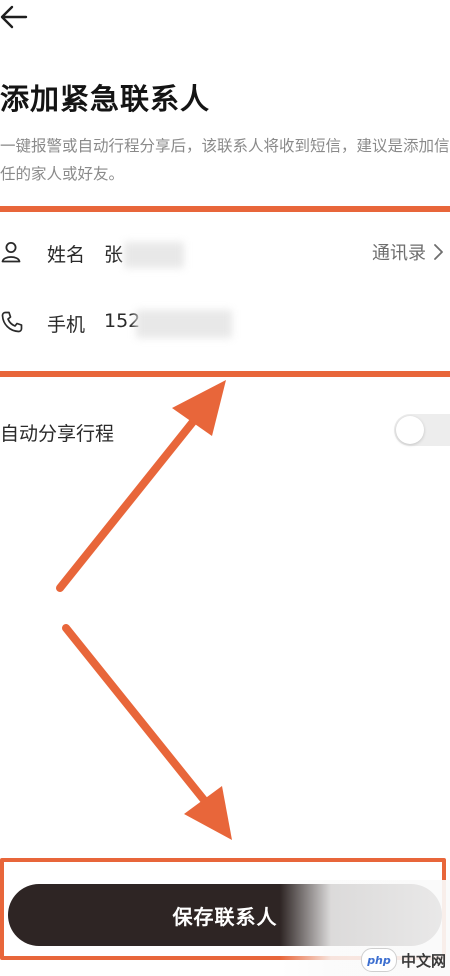  Describe the element at coordinates (122, 321) in the screenshot. I see `phone-value: 152` at that location.